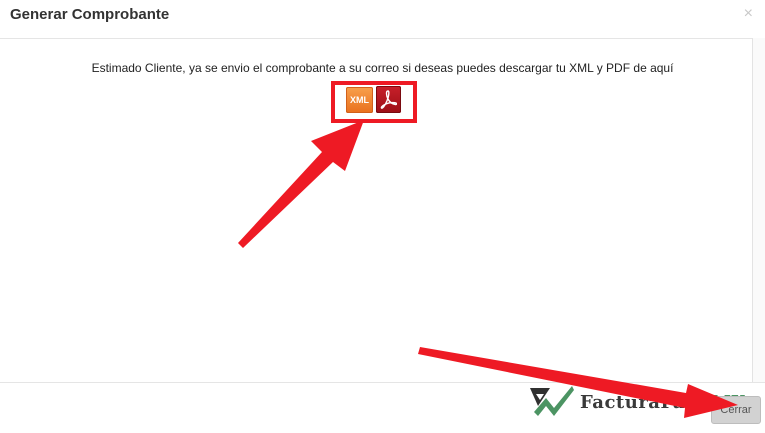 This screenshot has height=433, width=765. I want to click on arrow-to-download-icons, so click(301, 184).